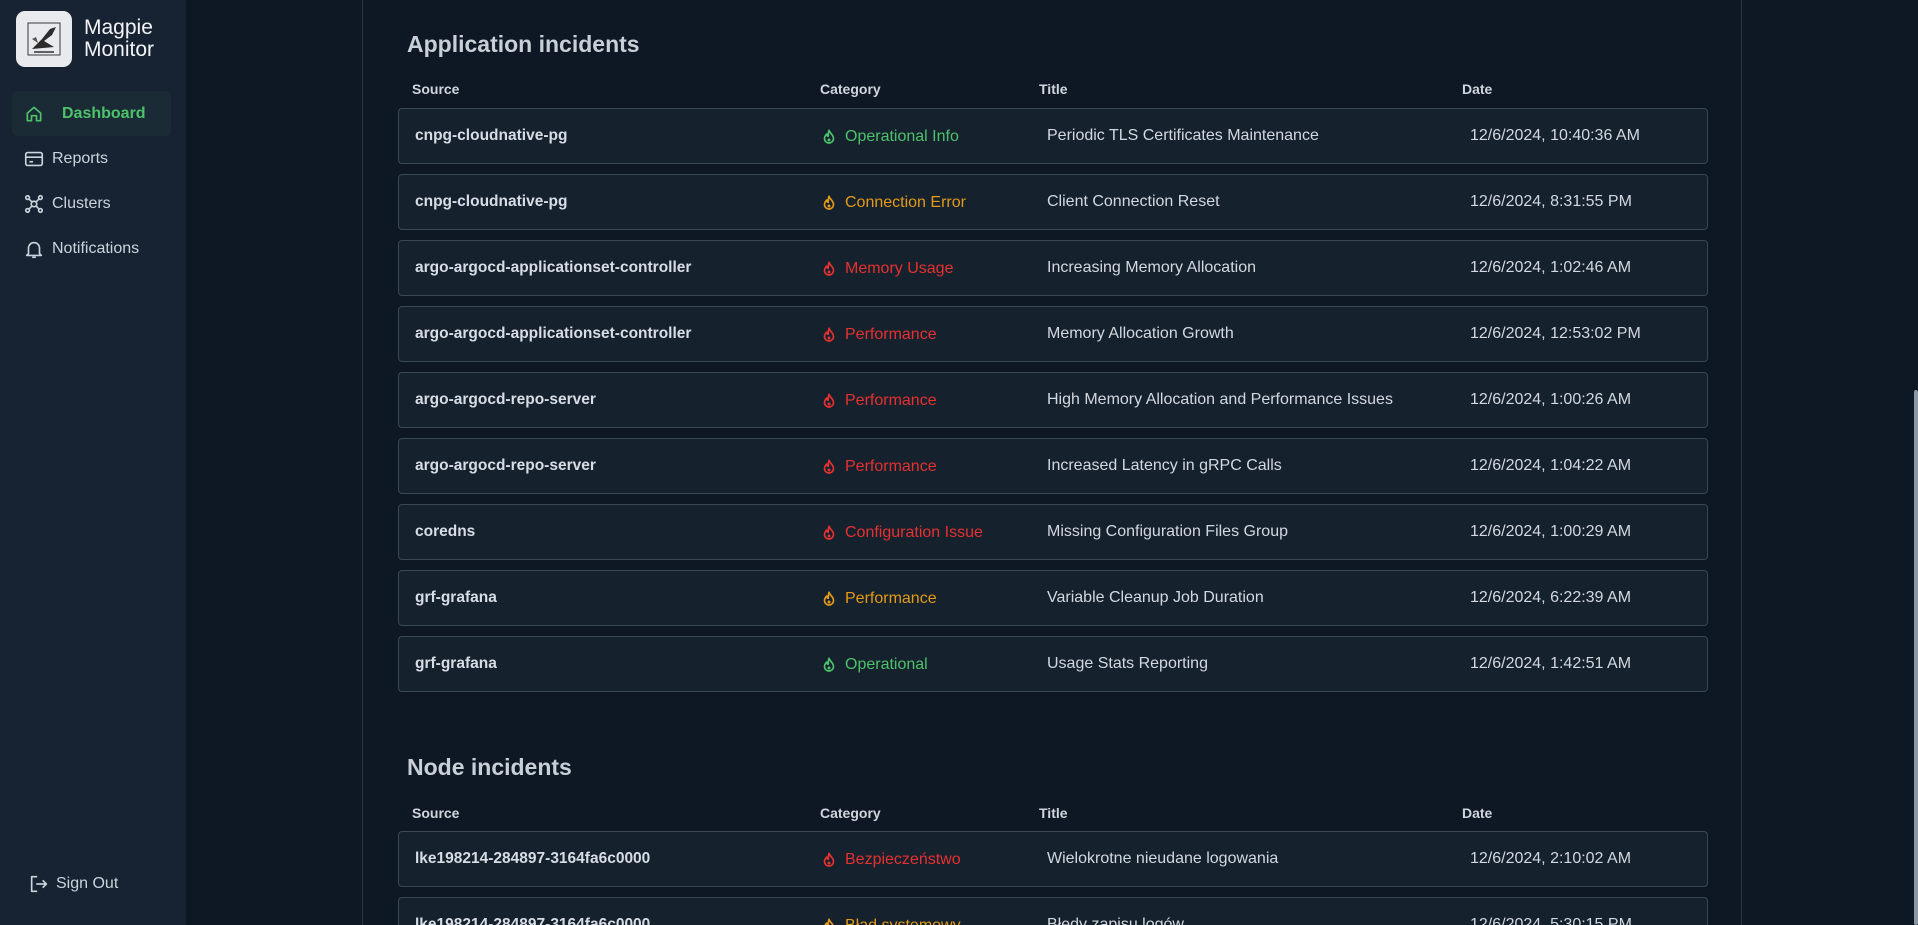  Describe the element at coordinates (1140, 333) in the screenshot. I see `incident-title: Memory Allocation Growth` at that location.